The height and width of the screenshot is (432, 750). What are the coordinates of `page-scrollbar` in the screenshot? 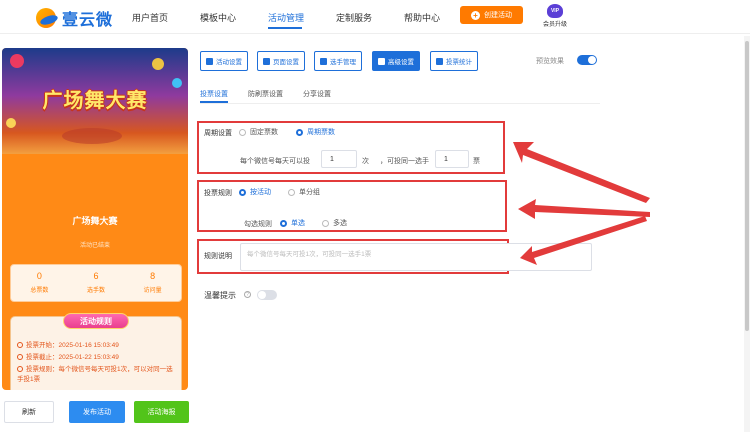 It's located at (747, 234).